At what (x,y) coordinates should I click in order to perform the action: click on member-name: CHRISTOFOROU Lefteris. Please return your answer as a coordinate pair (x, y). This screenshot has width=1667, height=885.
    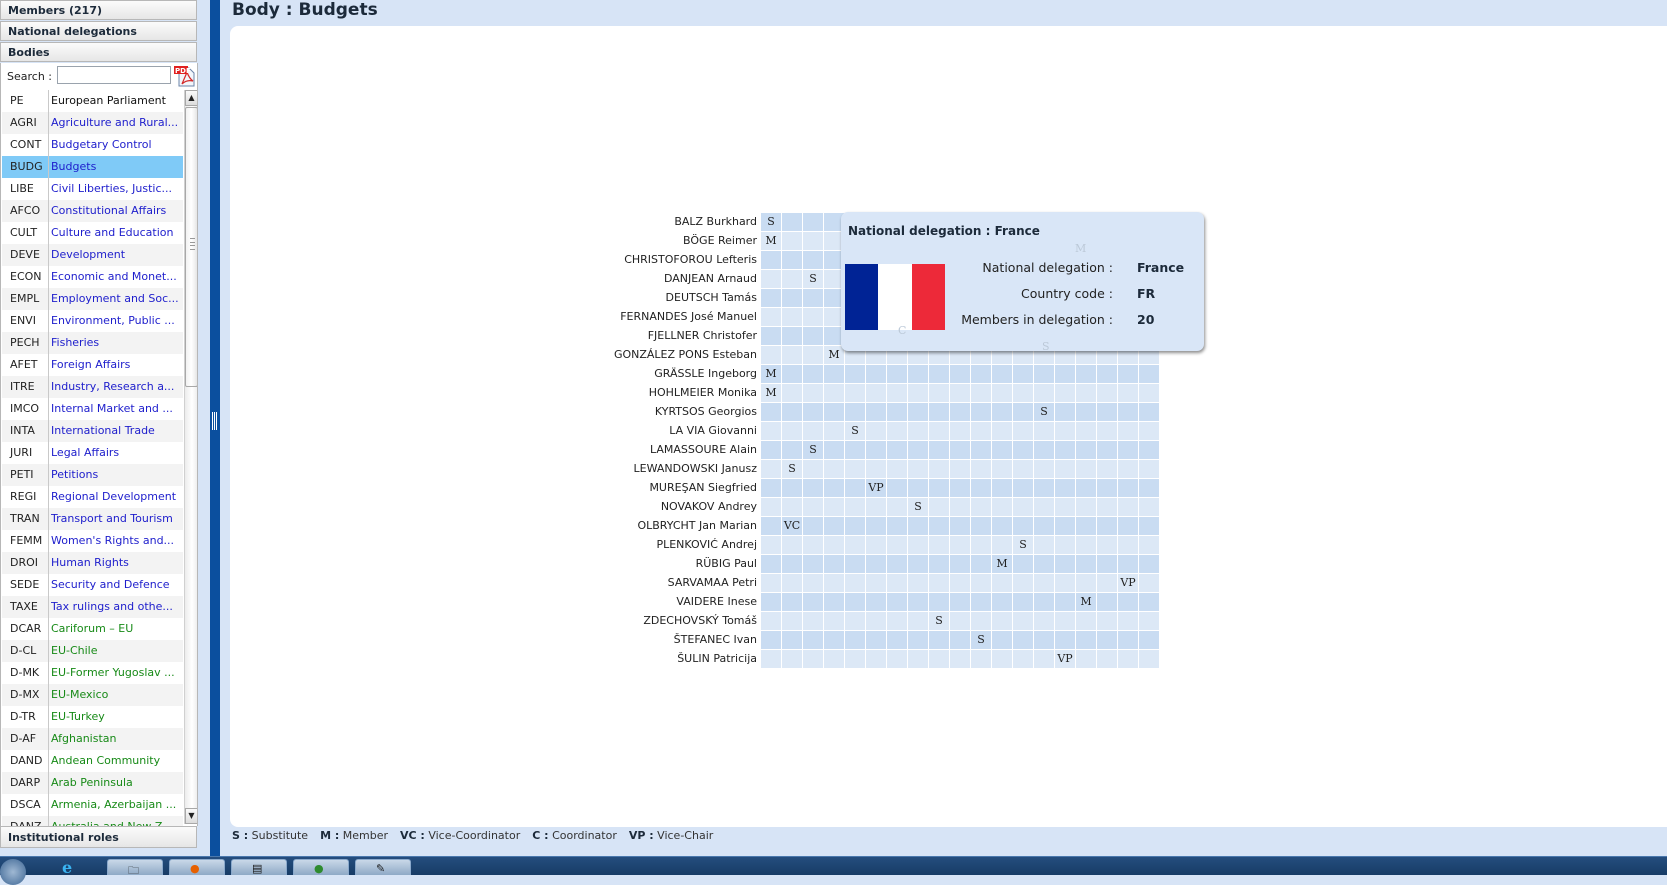
    Looking at the image, I should click on (657, 259).